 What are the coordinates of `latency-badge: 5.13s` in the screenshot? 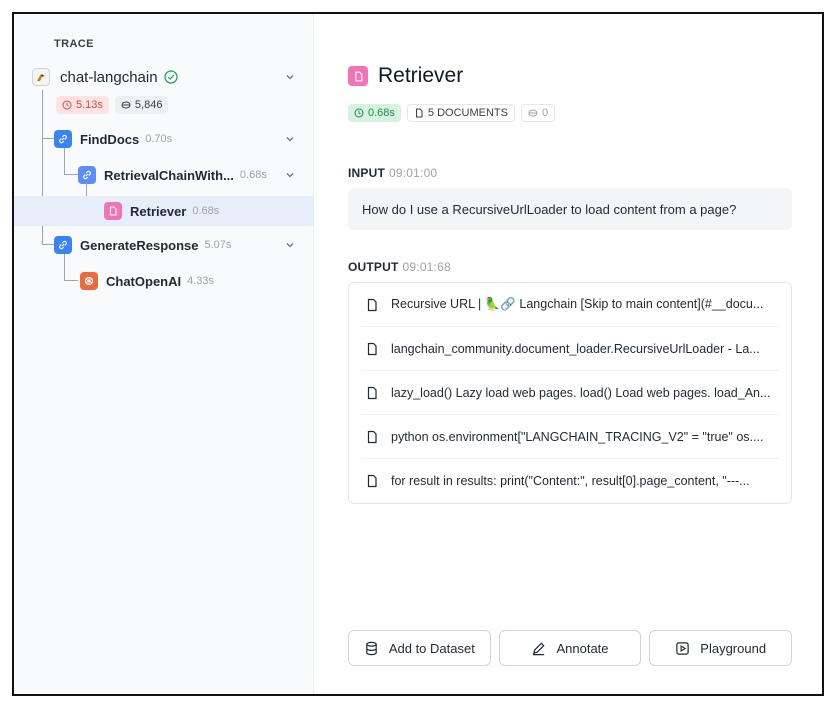 It's located at (82, 105).